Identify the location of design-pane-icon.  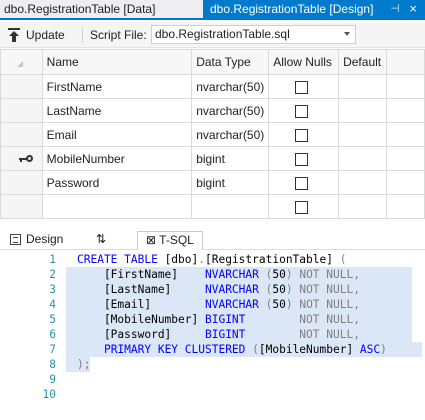
(15, 239).